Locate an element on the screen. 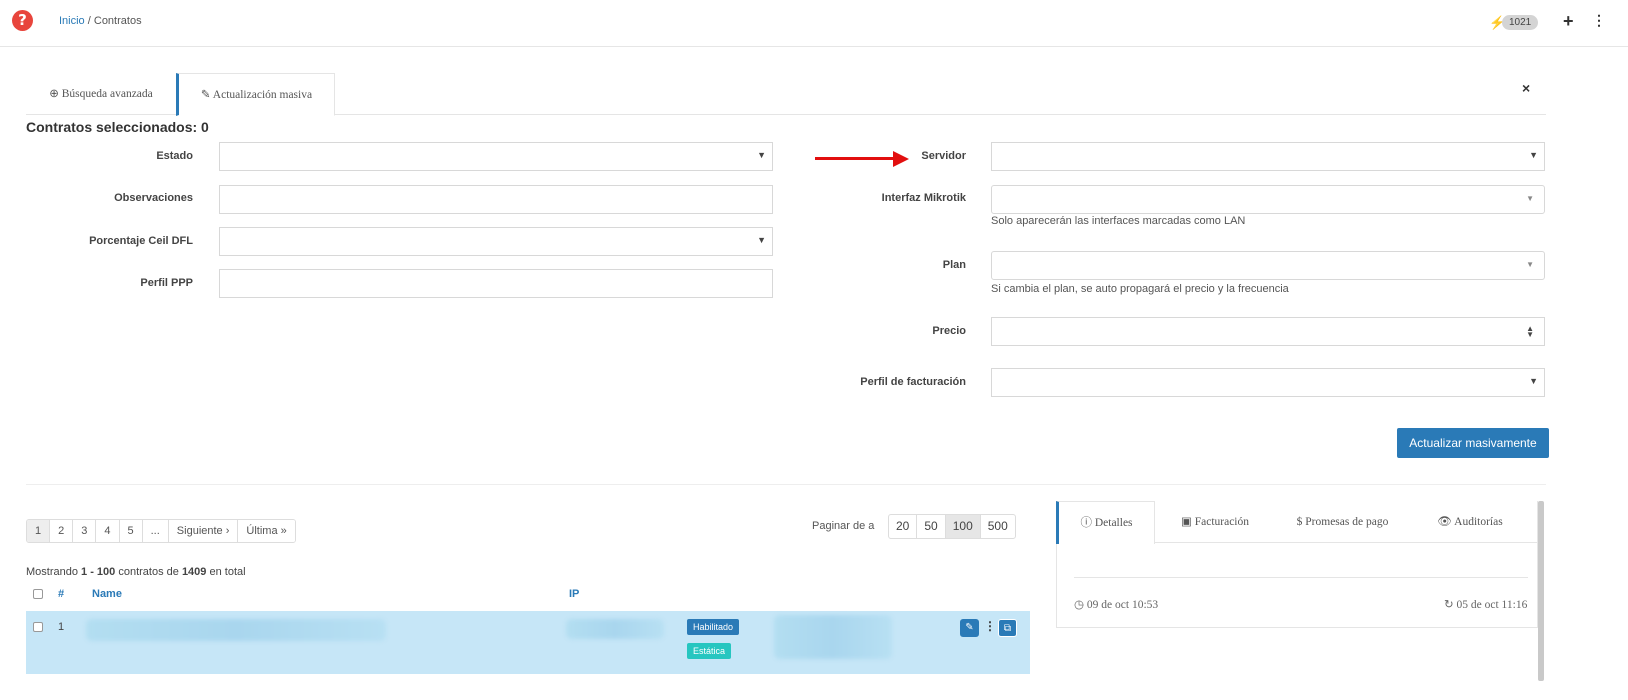 The height and width of the screenshot is (700, 1628). page-link: 2 is located at coordinates (62, 531).